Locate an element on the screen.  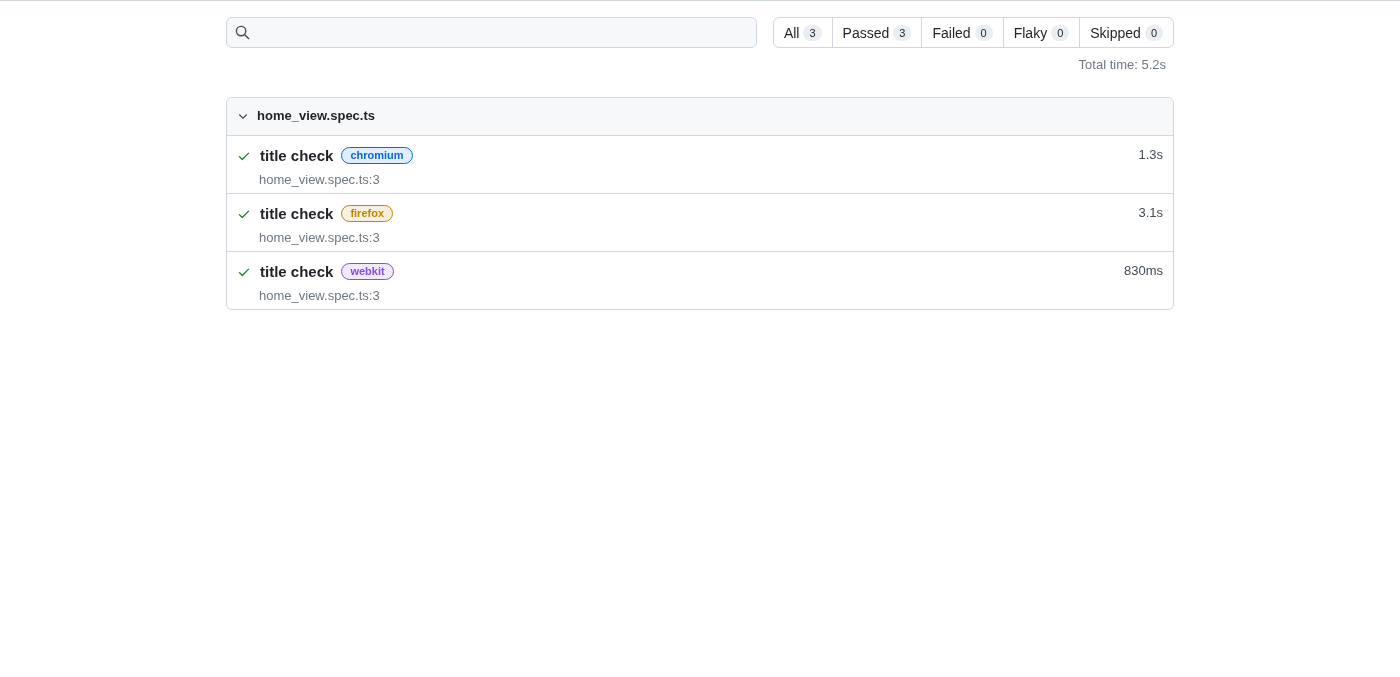
filter-tab: Failed 0 is located at coordinates (962, 32).